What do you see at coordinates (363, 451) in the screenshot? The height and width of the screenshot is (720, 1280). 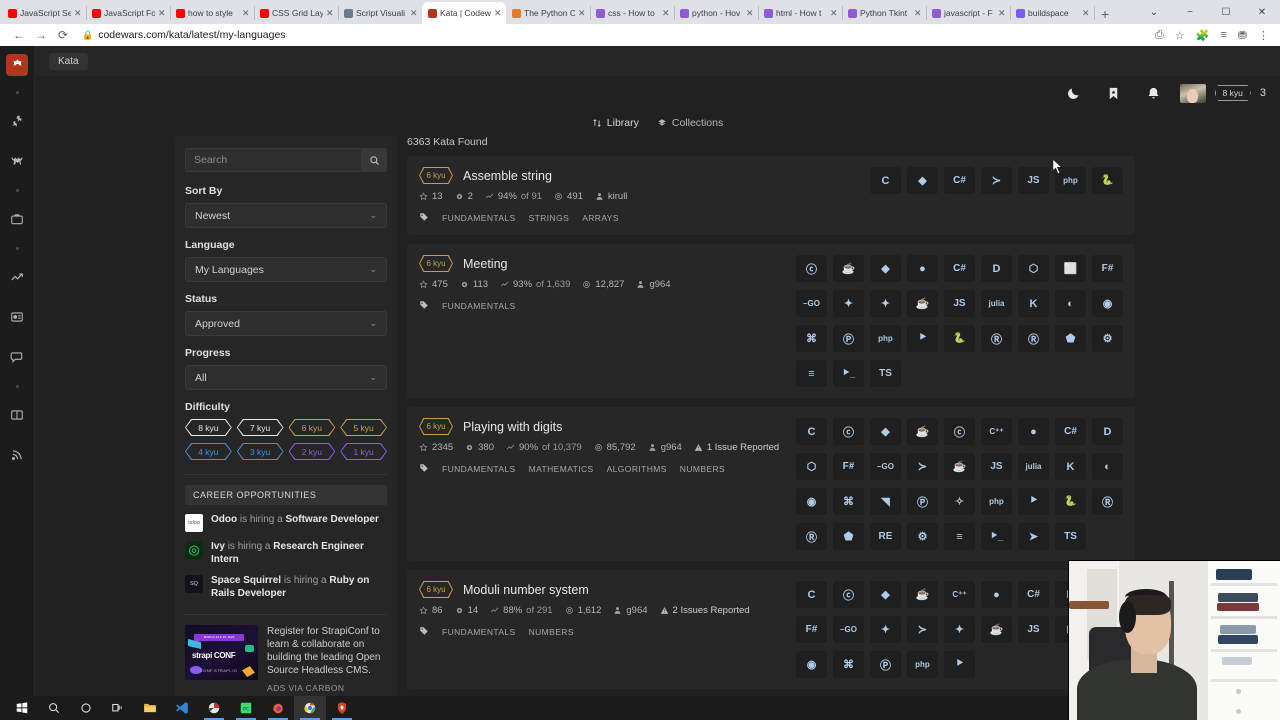 I see `difficulty-pill: 1 kyu` at bounding box center [363, 451].